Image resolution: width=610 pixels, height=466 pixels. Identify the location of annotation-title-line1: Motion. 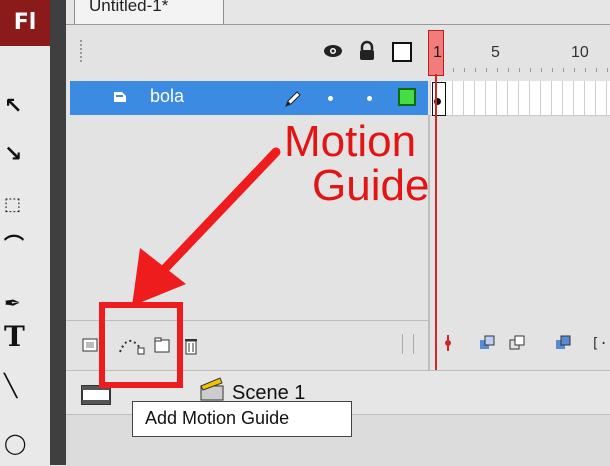
(350, 141).